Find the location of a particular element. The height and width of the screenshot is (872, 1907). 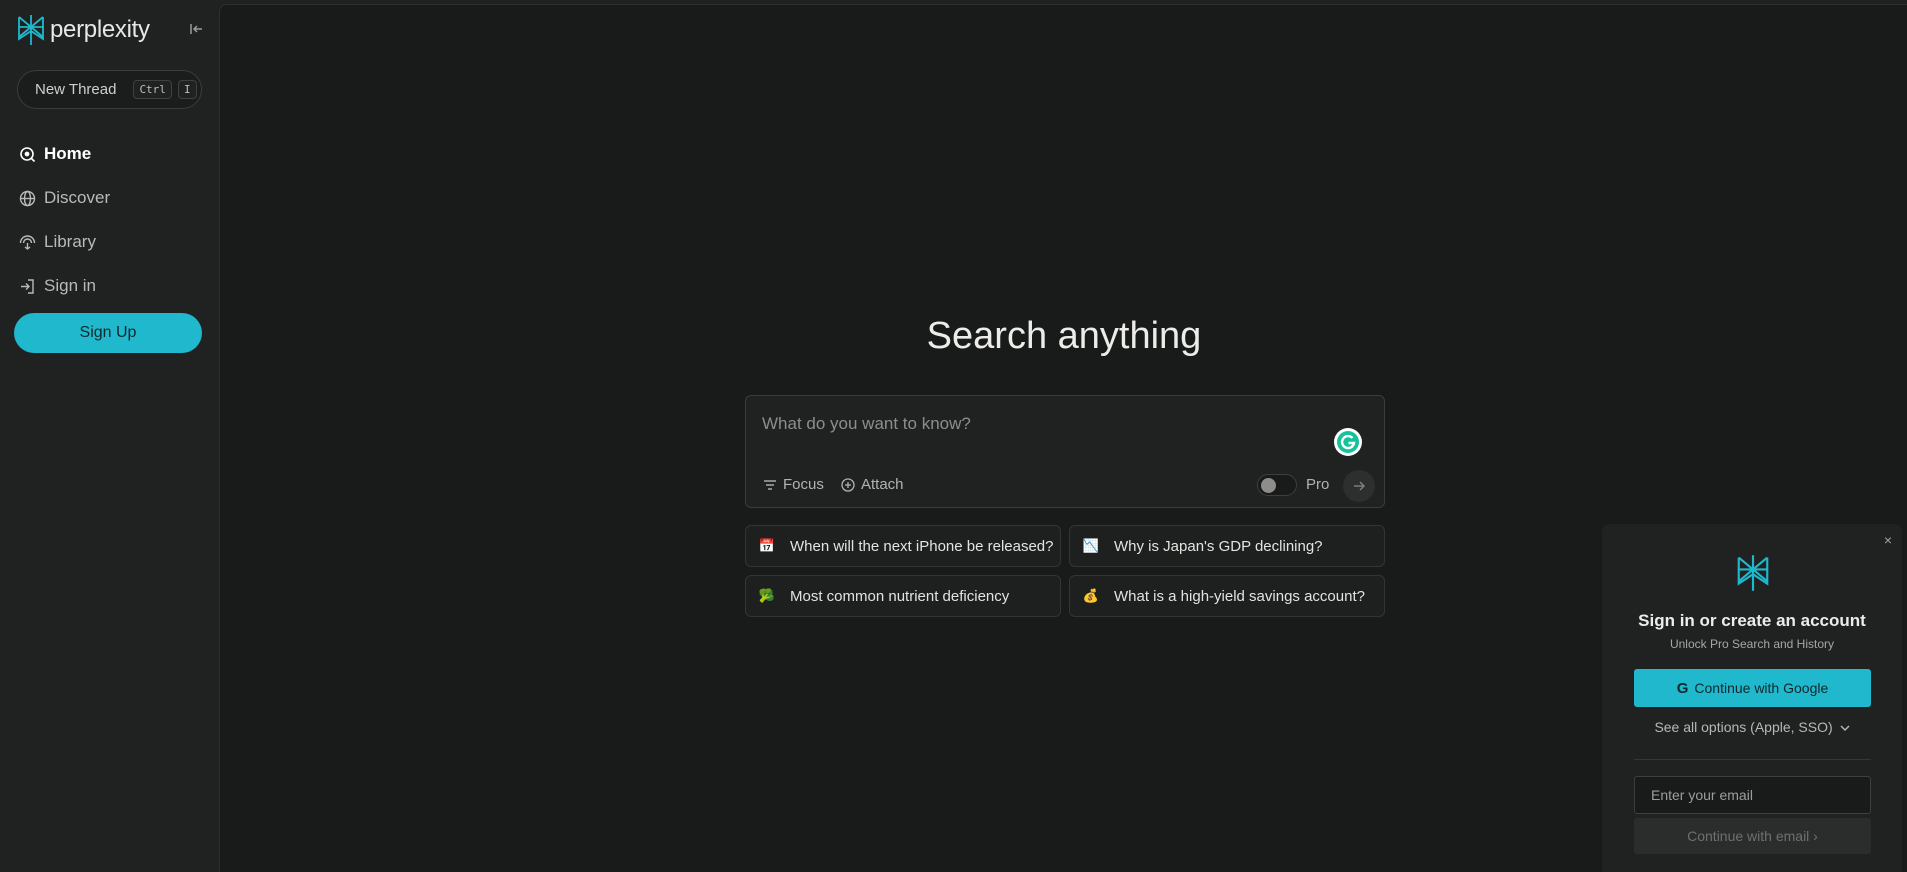

email-field is located at coordinates (1752, 795).